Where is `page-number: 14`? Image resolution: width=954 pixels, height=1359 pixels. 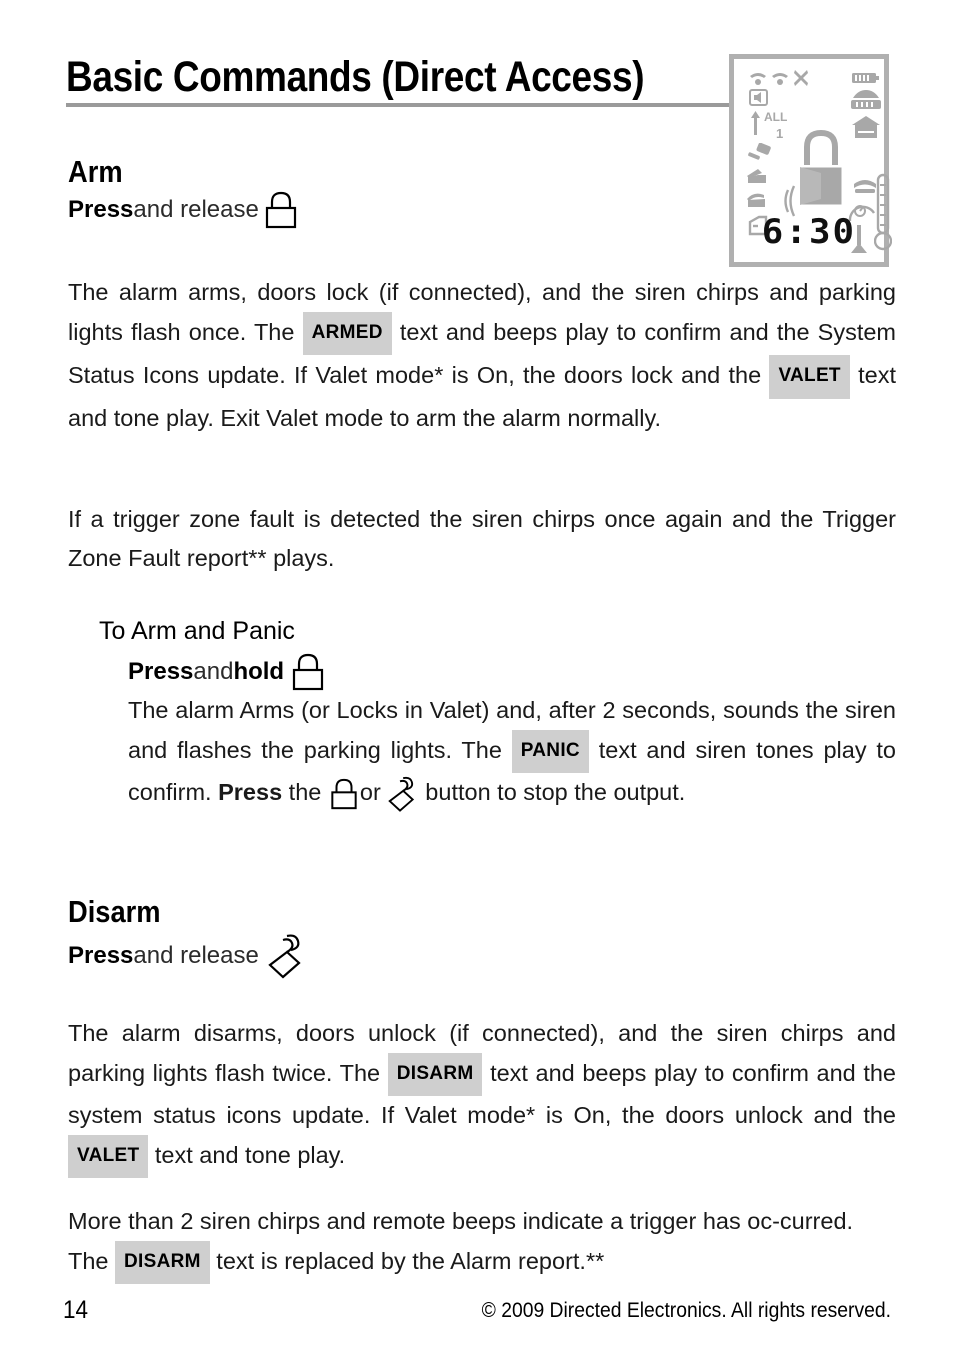 page-number: 14 is located at coordinates (76, 1310).